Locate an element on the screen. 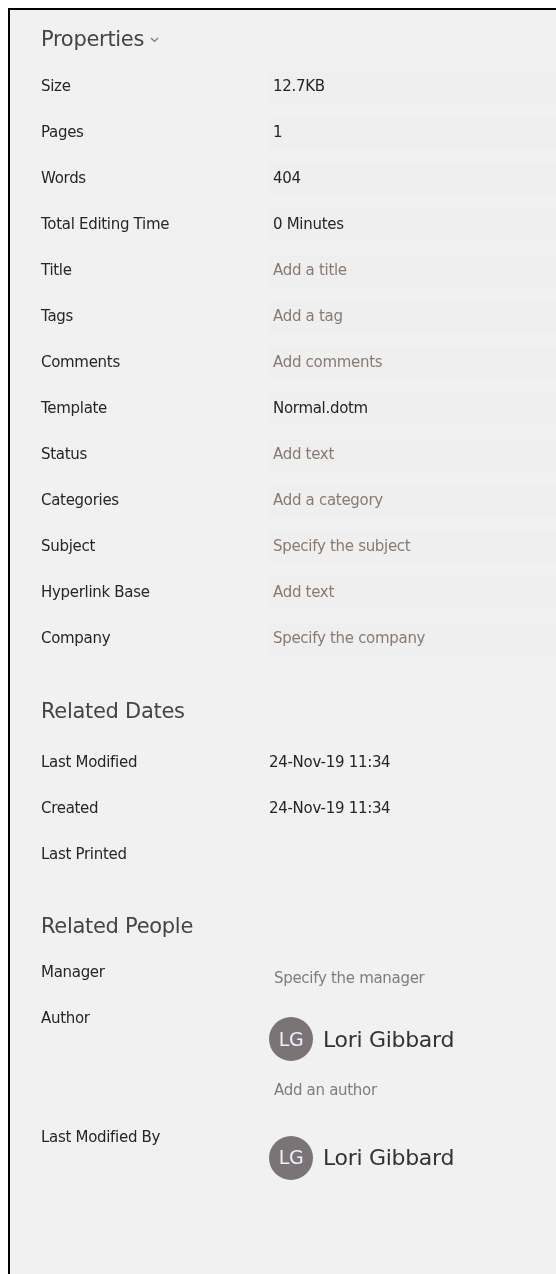 The width and height of the screenshot is (556, 1274). property-label: Tags is located at coordinates (57, 317).